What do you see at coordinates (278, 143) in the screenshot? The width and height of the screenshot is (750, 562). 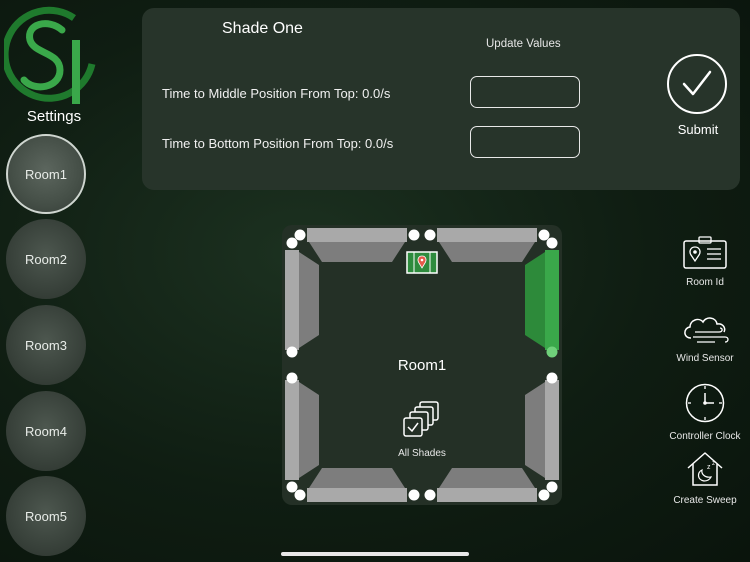 I see `bottom-position-label: Time to Bottom Position From Top: 0.0/s` at bounding box center [278, 143].